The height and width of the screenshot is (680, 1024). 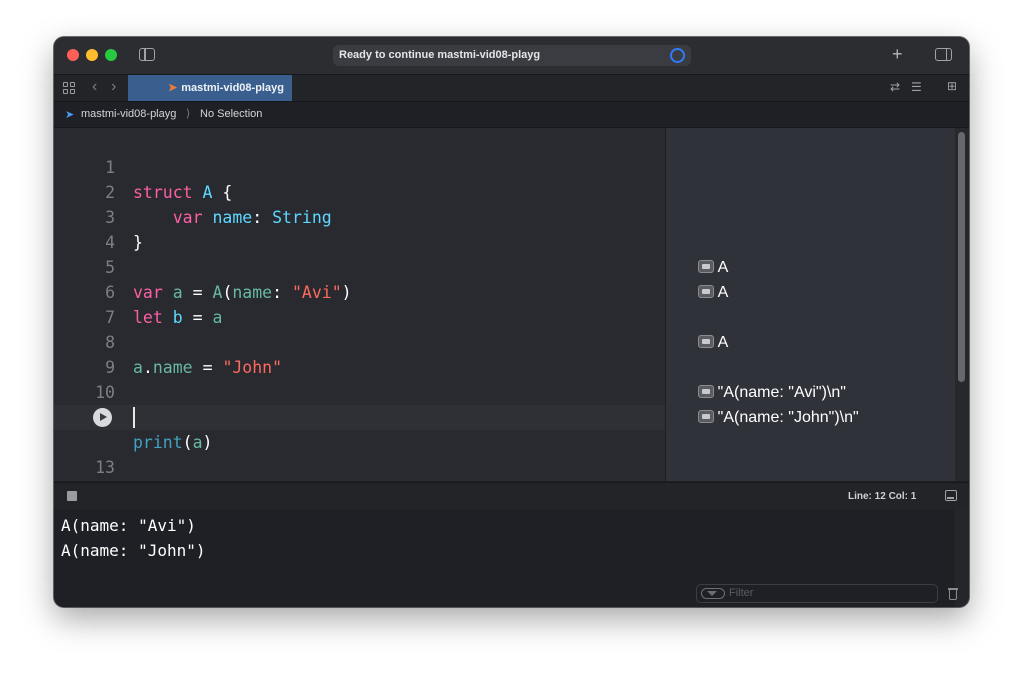 What do you see at coordinates (359, 266) in the screenshot?
I see `code-line: 5 var a = A(name: "Avi")` at bounding box center [359, 266].